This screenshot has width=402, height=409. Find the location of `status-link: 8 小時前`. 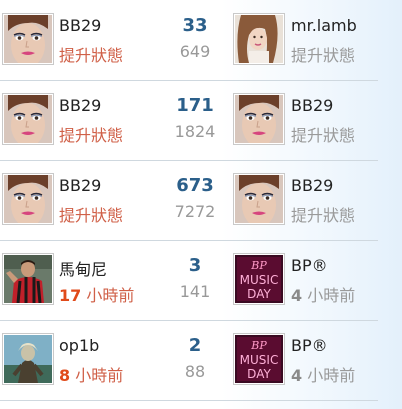

status-link: 8 小時前 is located at coordinates (91, 374).